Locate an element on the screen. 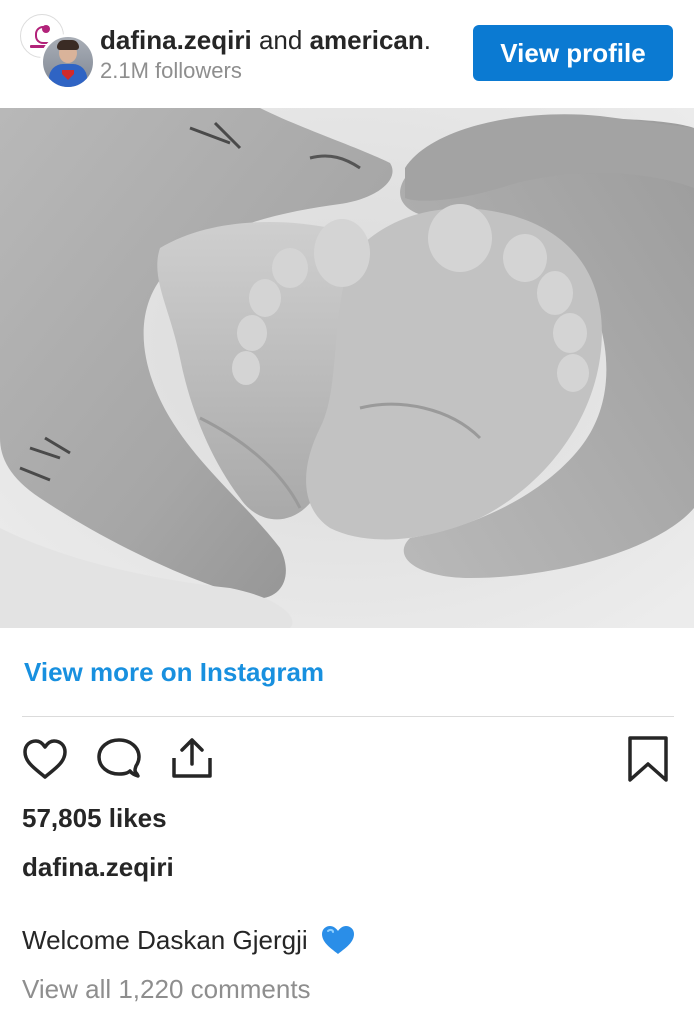 This screenshot has width=694, height=1024. view-more-on-instagram-link: View more on Instagram is located at coordinates (174, 672).